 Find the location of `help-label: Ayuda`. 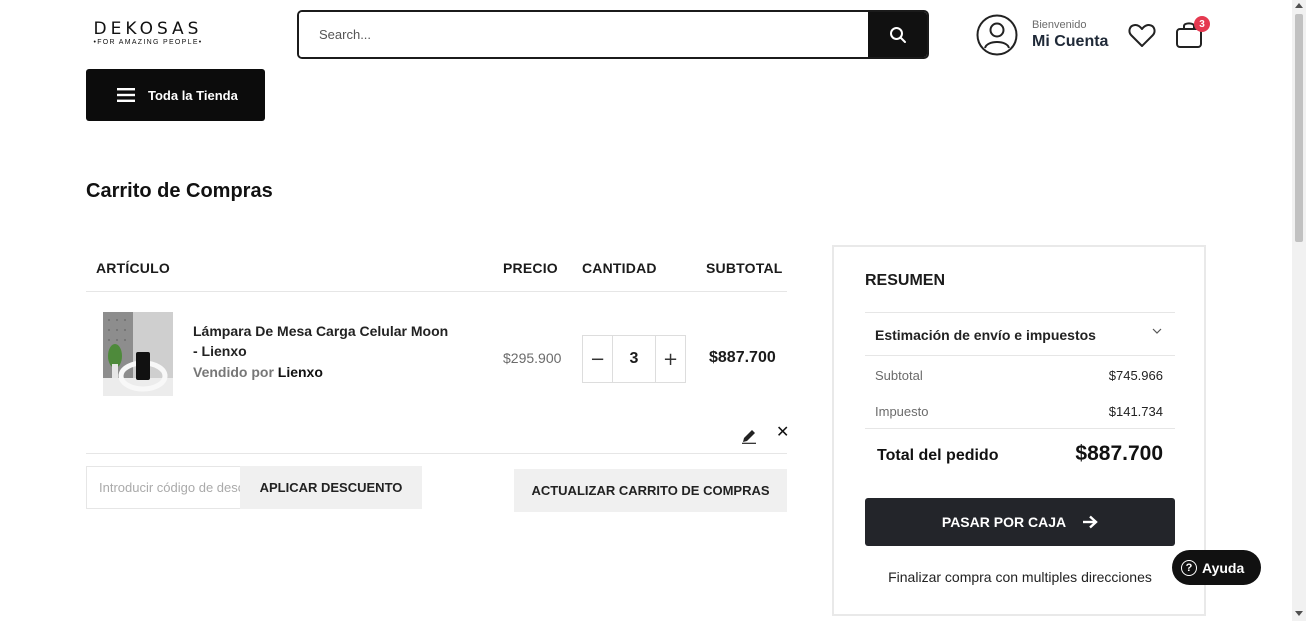

help-label: Ayuda is located at coordinates (1223, 567).